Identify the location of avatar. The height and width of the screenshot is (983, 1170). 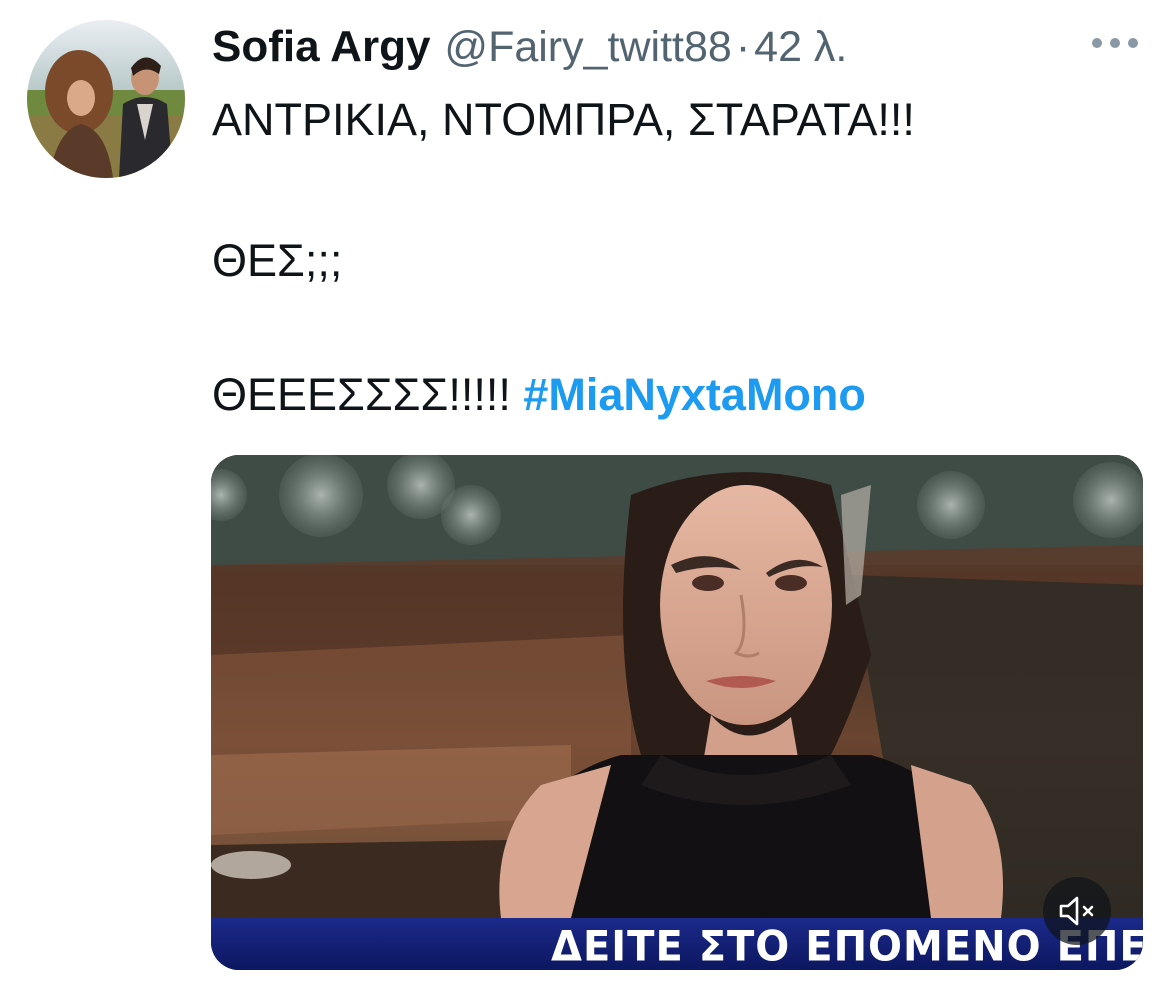
(106, 99).